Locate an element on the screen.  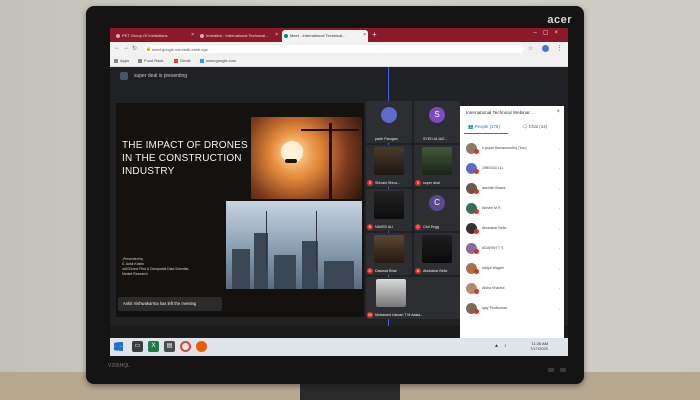
profile-avatar is located at coordinates (545, 48).